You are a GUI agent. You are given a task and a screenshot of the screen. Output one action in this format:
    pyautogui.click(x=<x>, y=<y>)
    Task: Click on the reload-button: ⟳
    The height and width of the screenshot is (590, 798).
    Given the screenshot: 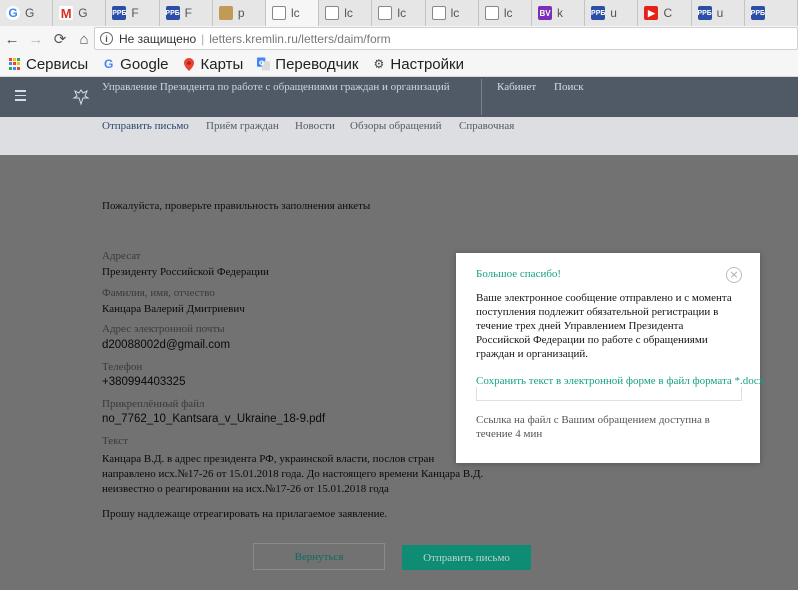 What is the action you would take?
    pyautogui.click(x=60, y=39)
    